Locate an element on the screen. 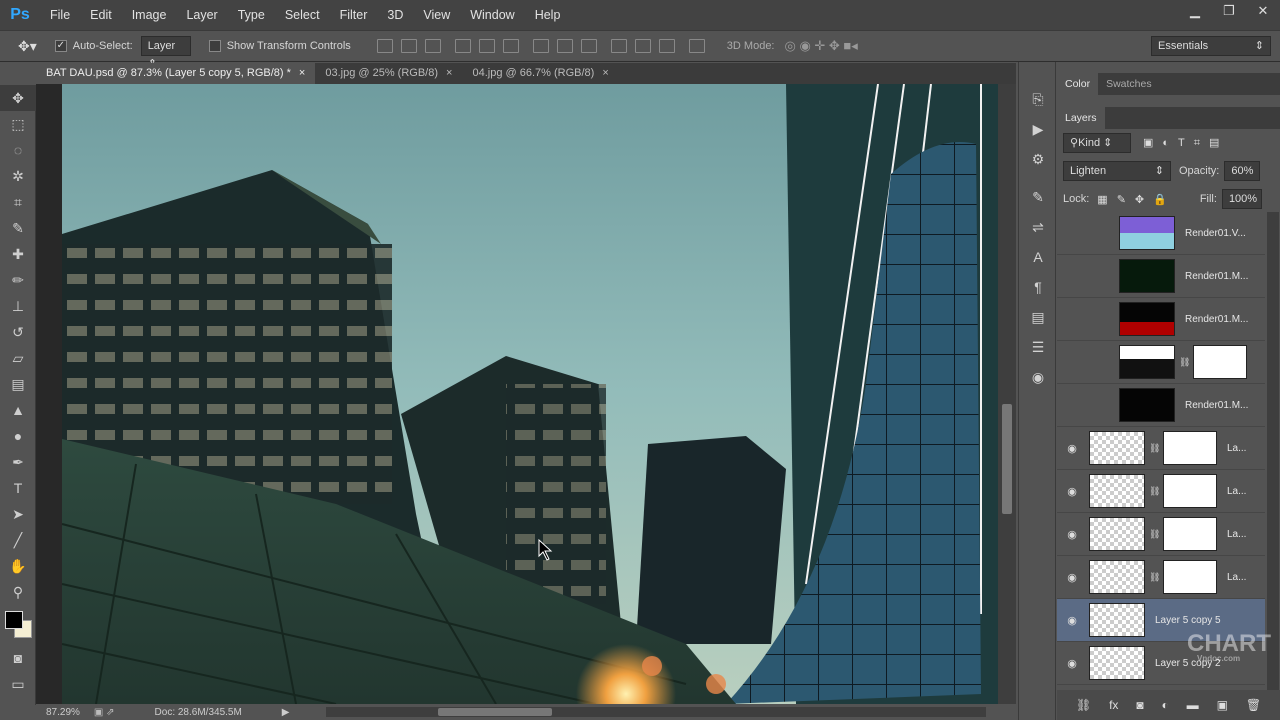 The width and height of the screenshot is (1280, 720). marquee-tool-icon: ⬚ is located at coordinates (18, 124).